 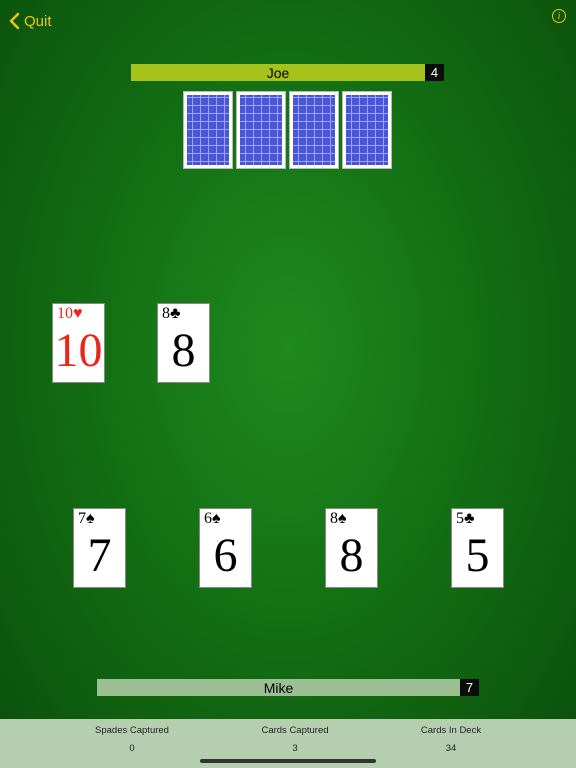 I want to click on quit-label: Quit, so click(x=38, y=21).